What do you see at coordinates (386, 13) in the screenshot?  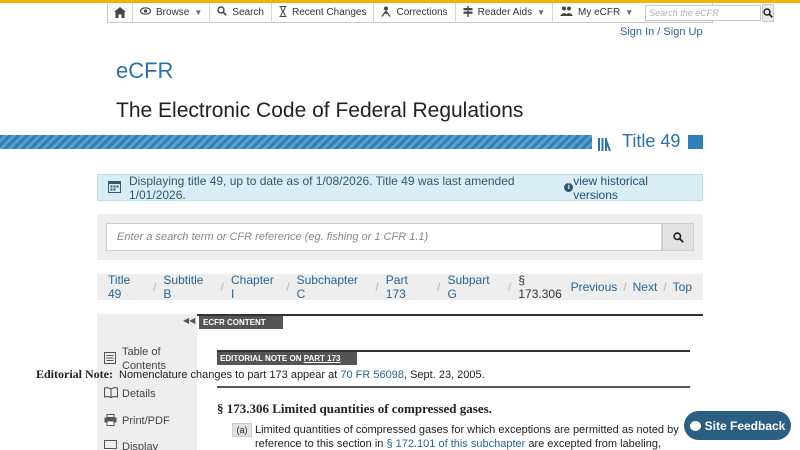 I see `user-strike-icon` at bounding box center [386, 13].